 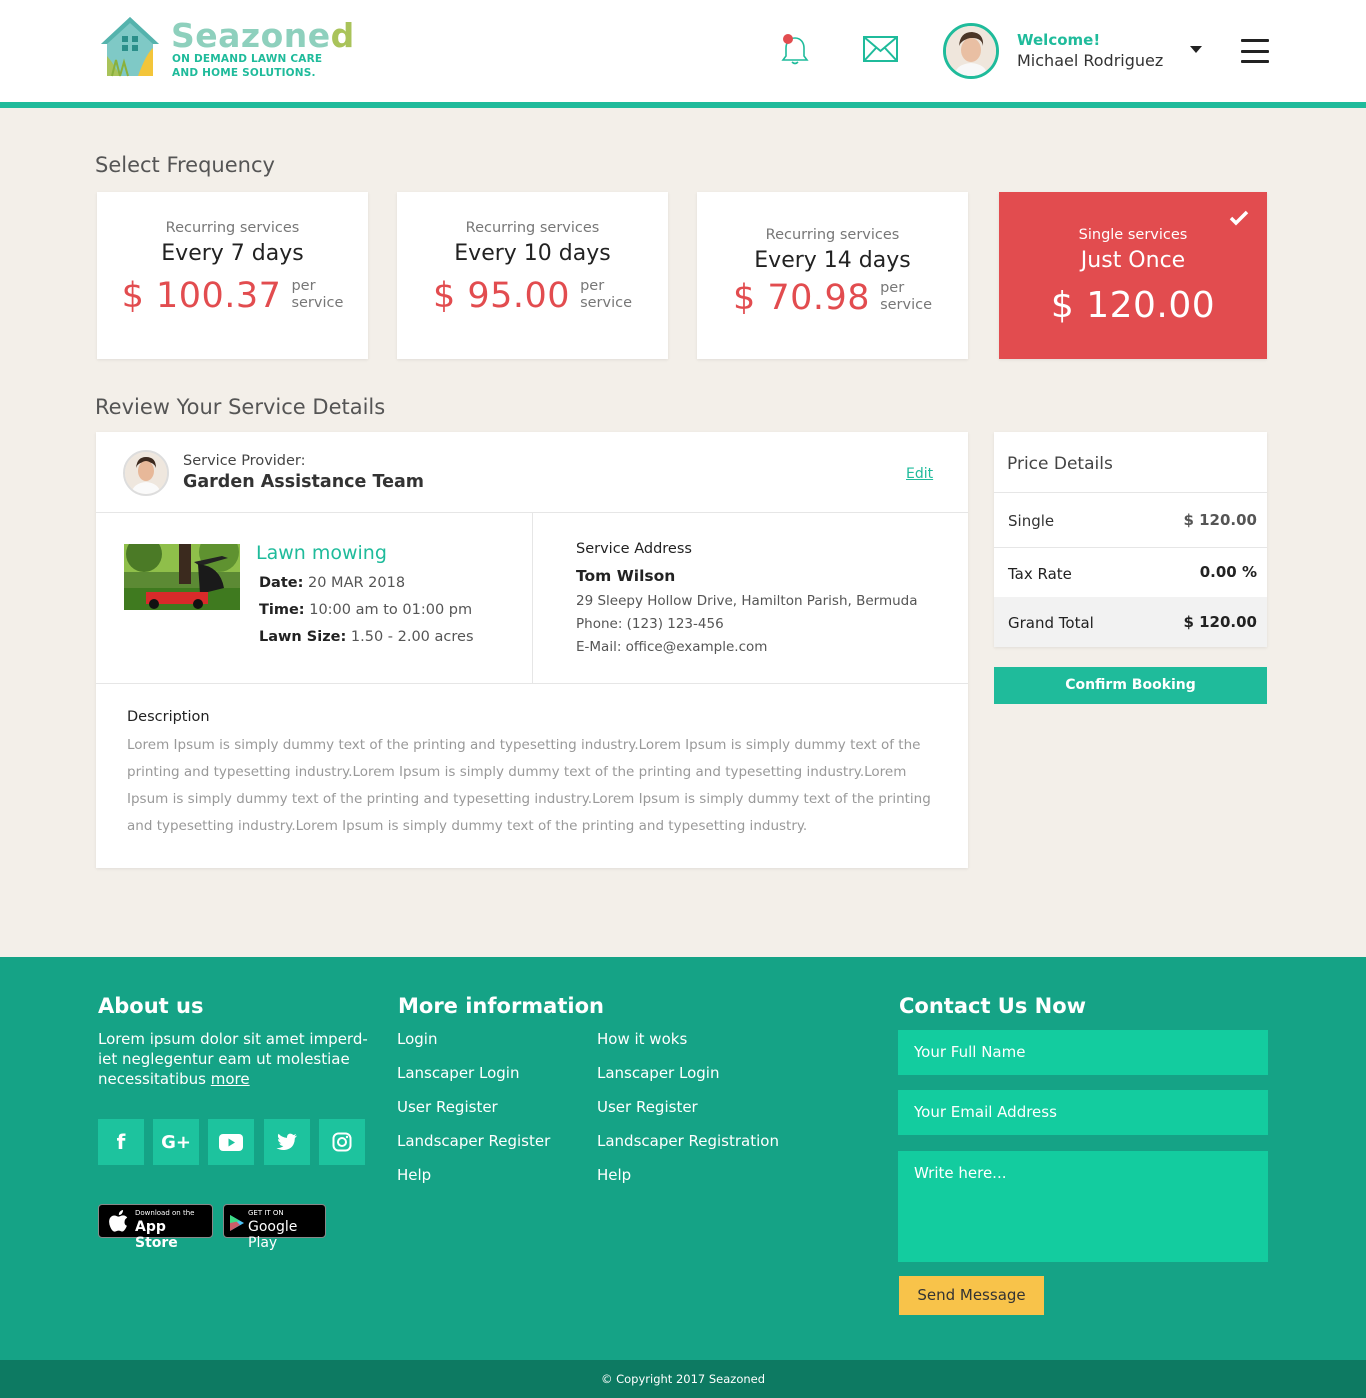 I want to click on youtube-icon, so click(x=231, y=1142).